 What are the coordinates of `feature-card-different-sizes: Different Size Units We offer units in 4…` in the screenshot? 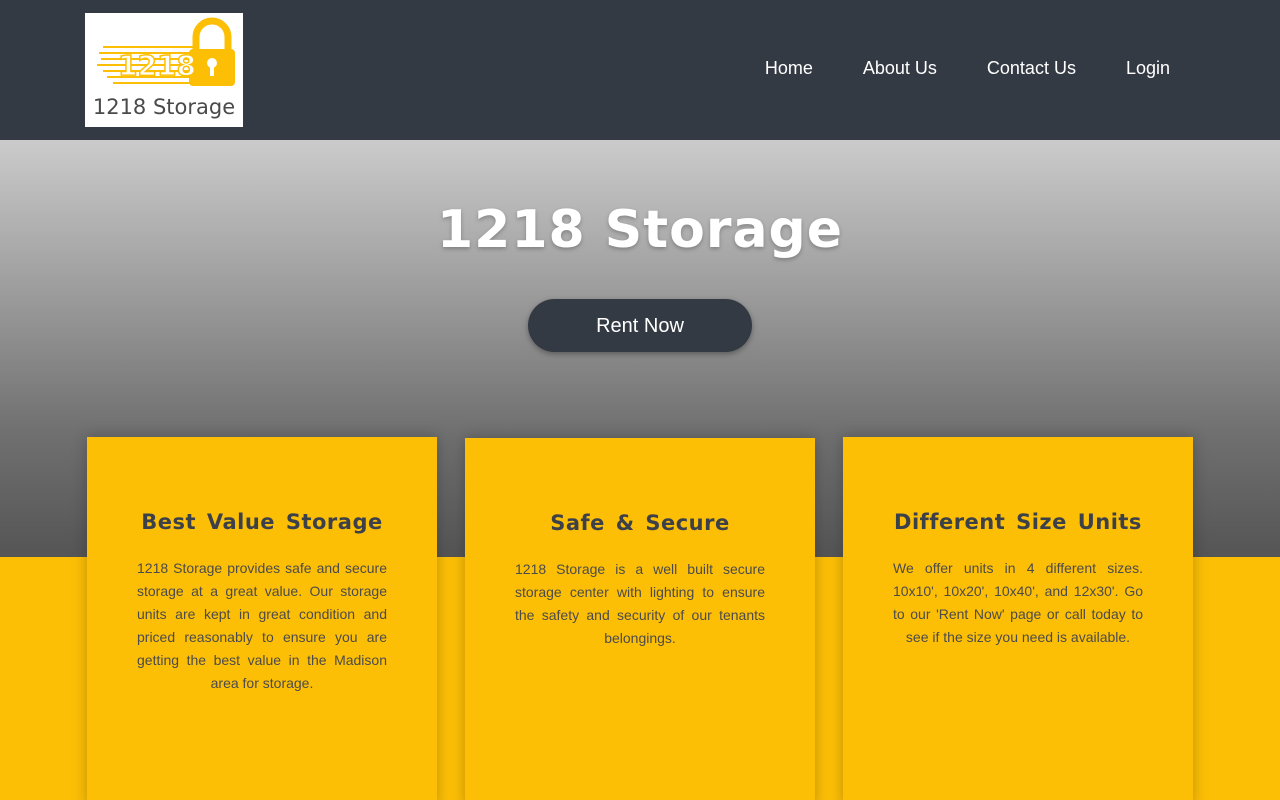 It's located at (1018, 618).